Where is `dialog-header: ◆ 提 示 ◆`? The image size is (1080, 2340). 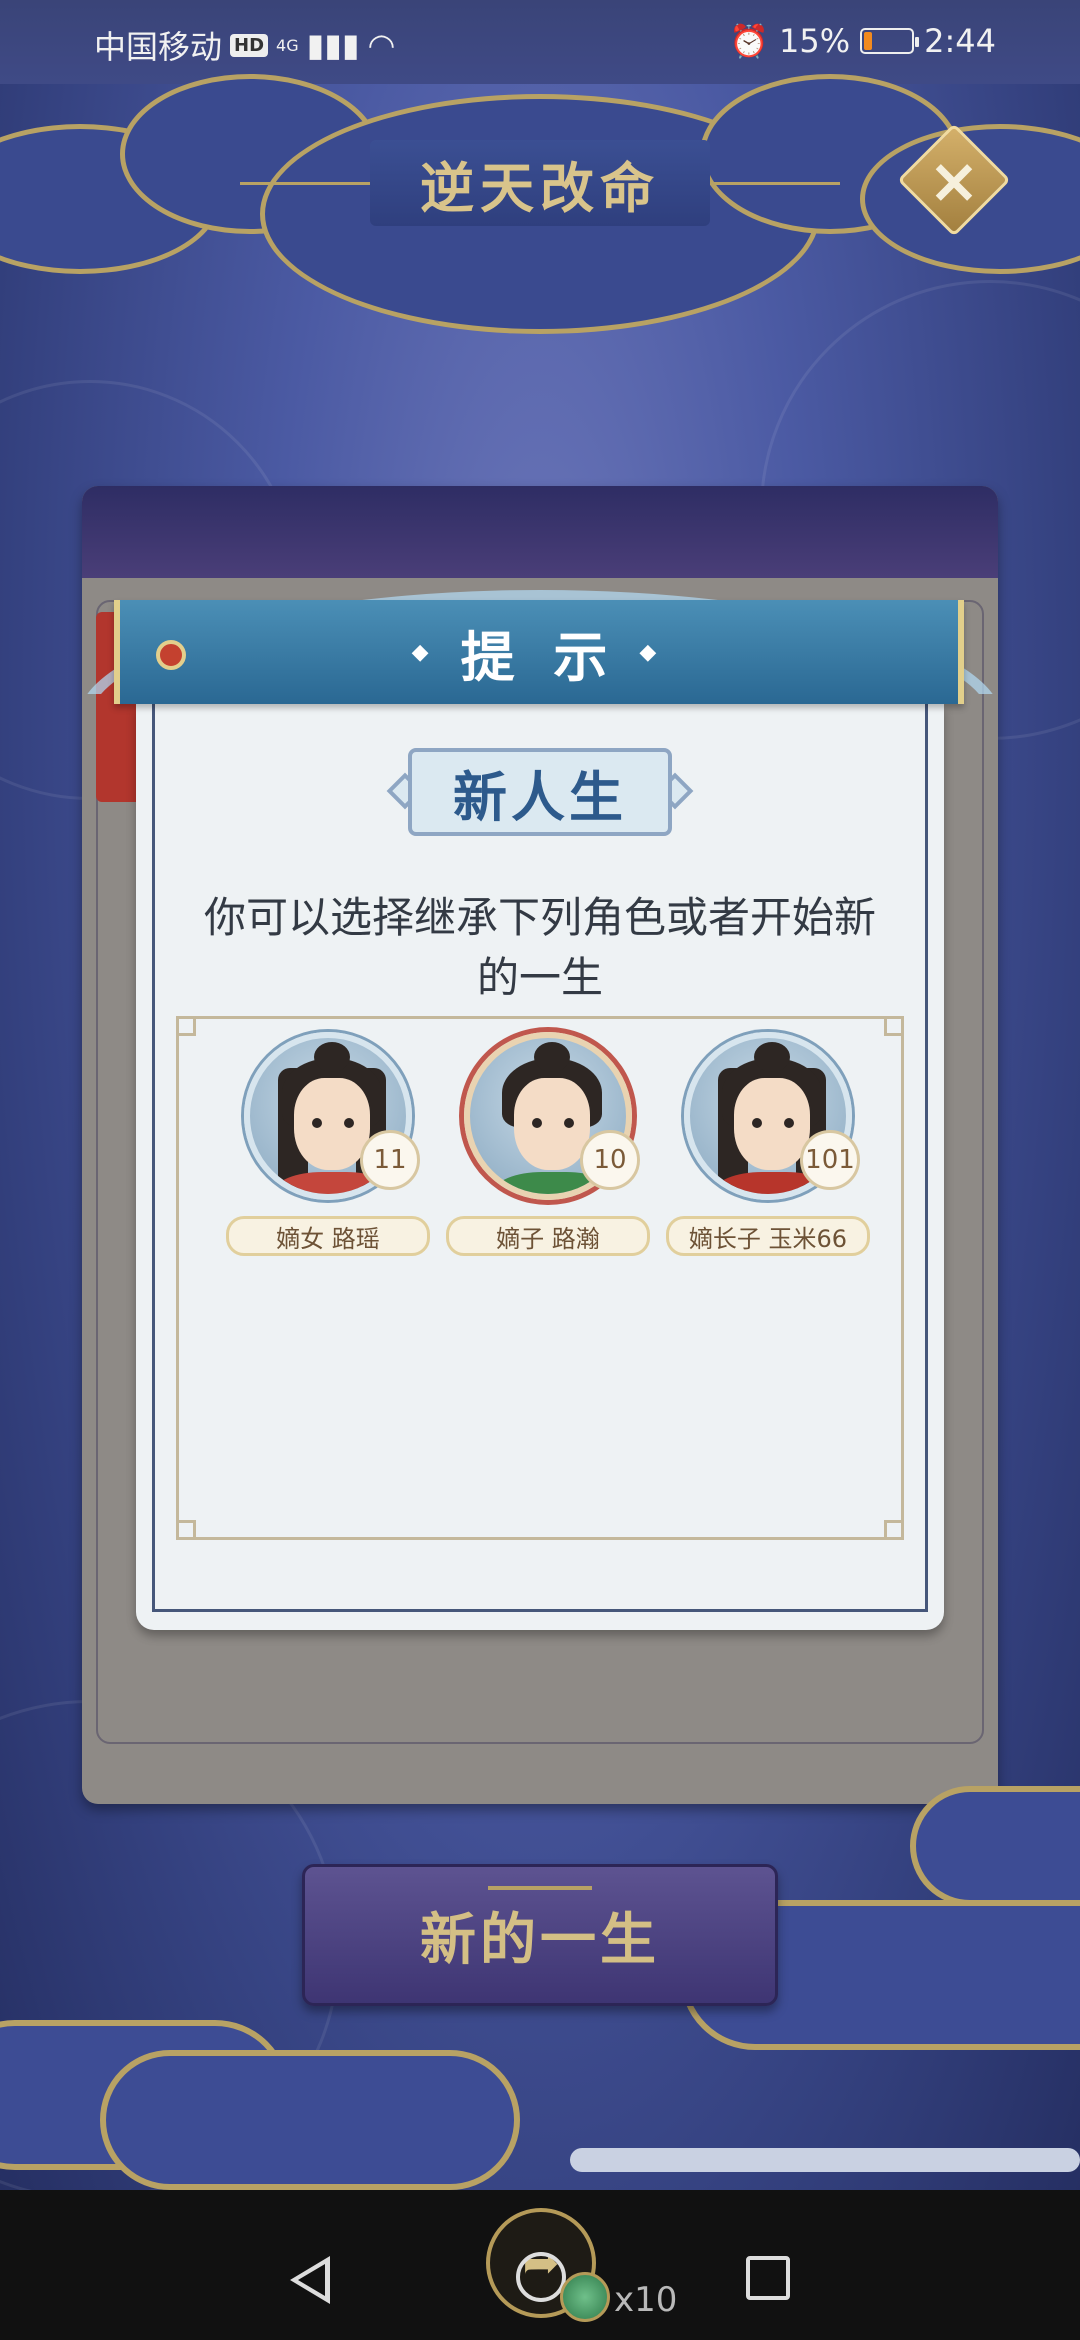
dialog-header: ◆ 提 示 ◆ is located at coordinates (539, 652).